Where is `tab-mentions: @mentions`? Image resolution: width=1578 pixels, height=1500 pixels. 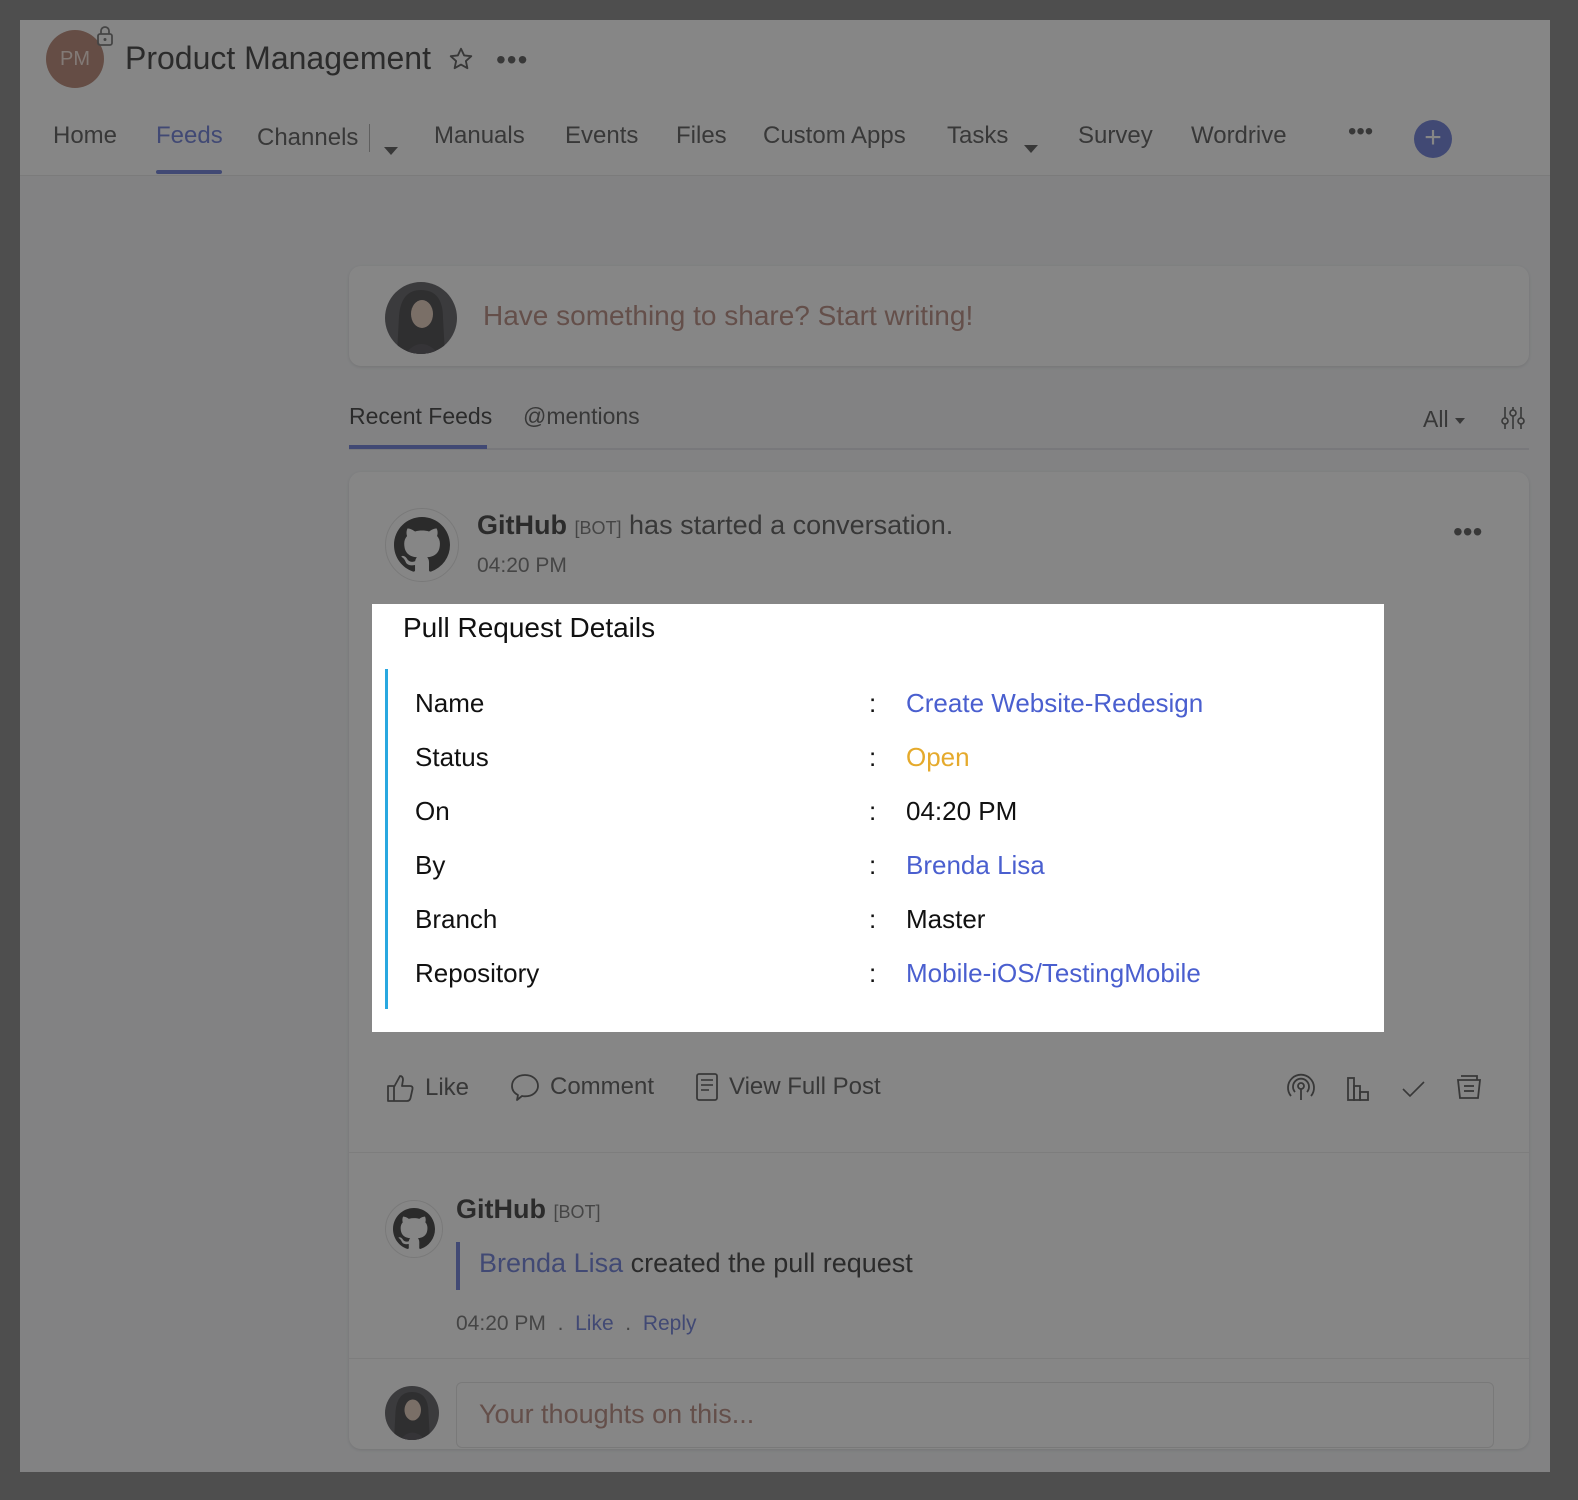
tab-mentions: @mentions is located at coordinates (581, 416).